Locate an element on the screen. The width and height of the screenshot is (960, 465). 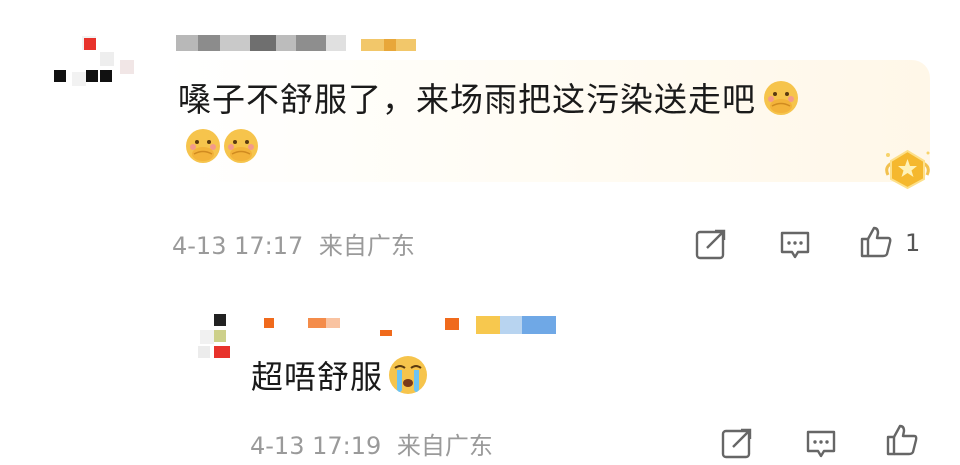
username-mosaic is located at coordinates (311, 43).